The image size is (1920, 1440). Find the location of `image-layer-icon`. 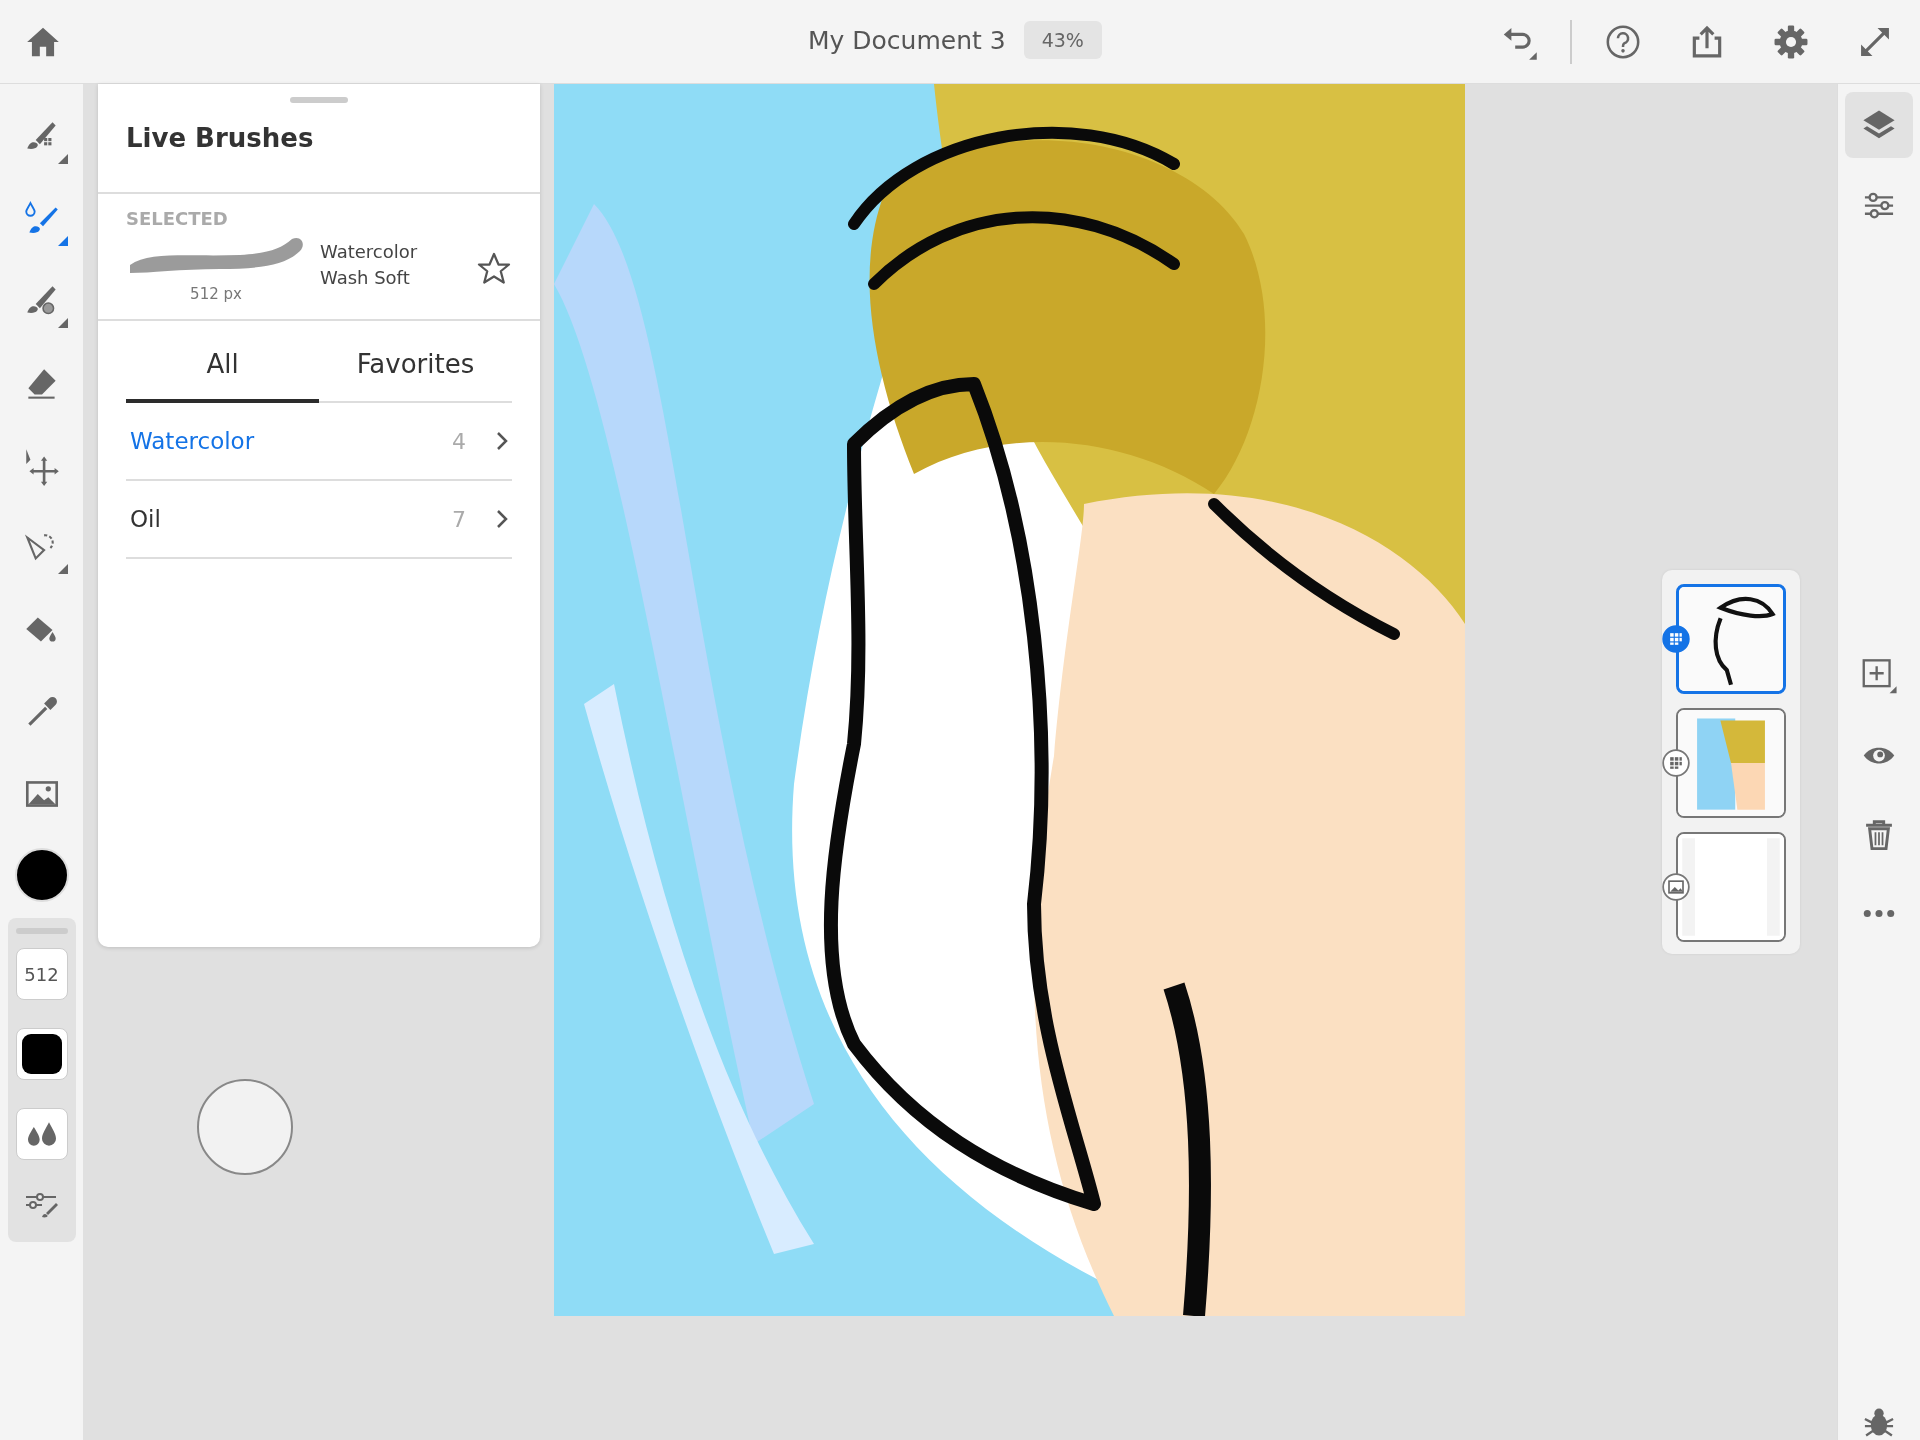

image-layer-icon is located at coordinates (1676, 887).